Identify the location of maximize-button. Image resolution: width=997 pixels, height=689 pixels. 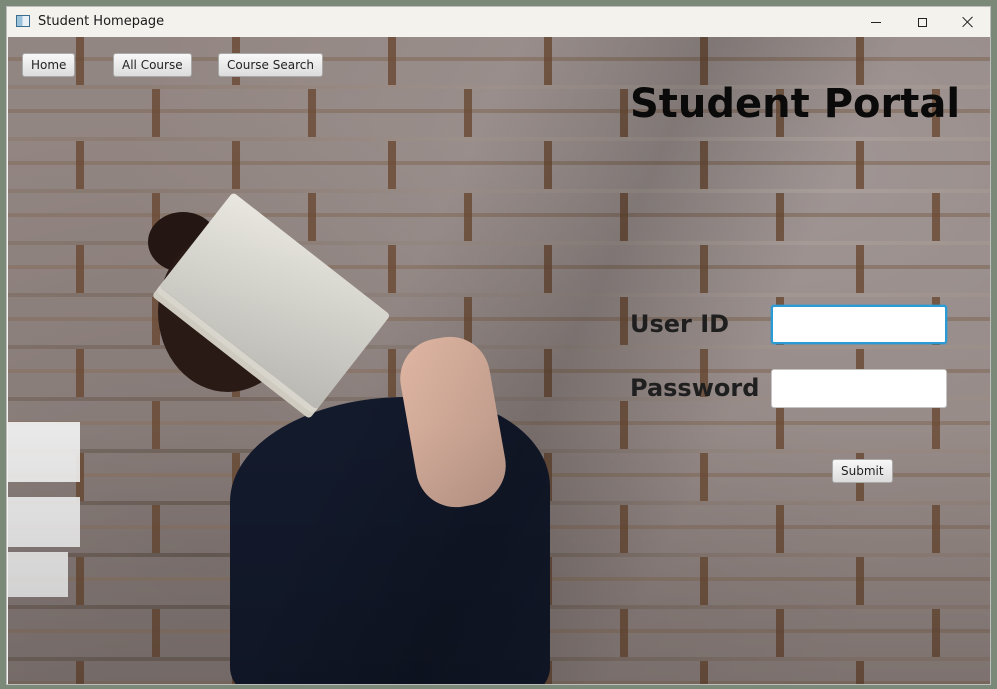
(922, 22).